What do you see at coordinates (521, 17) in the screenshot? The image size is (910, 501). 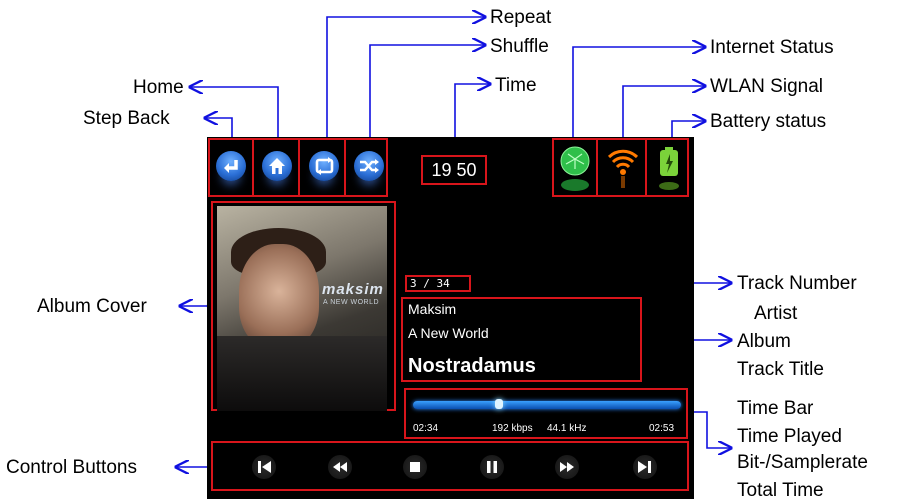 I see `label-repeat: Repeat` at bounding box center [521, 17].